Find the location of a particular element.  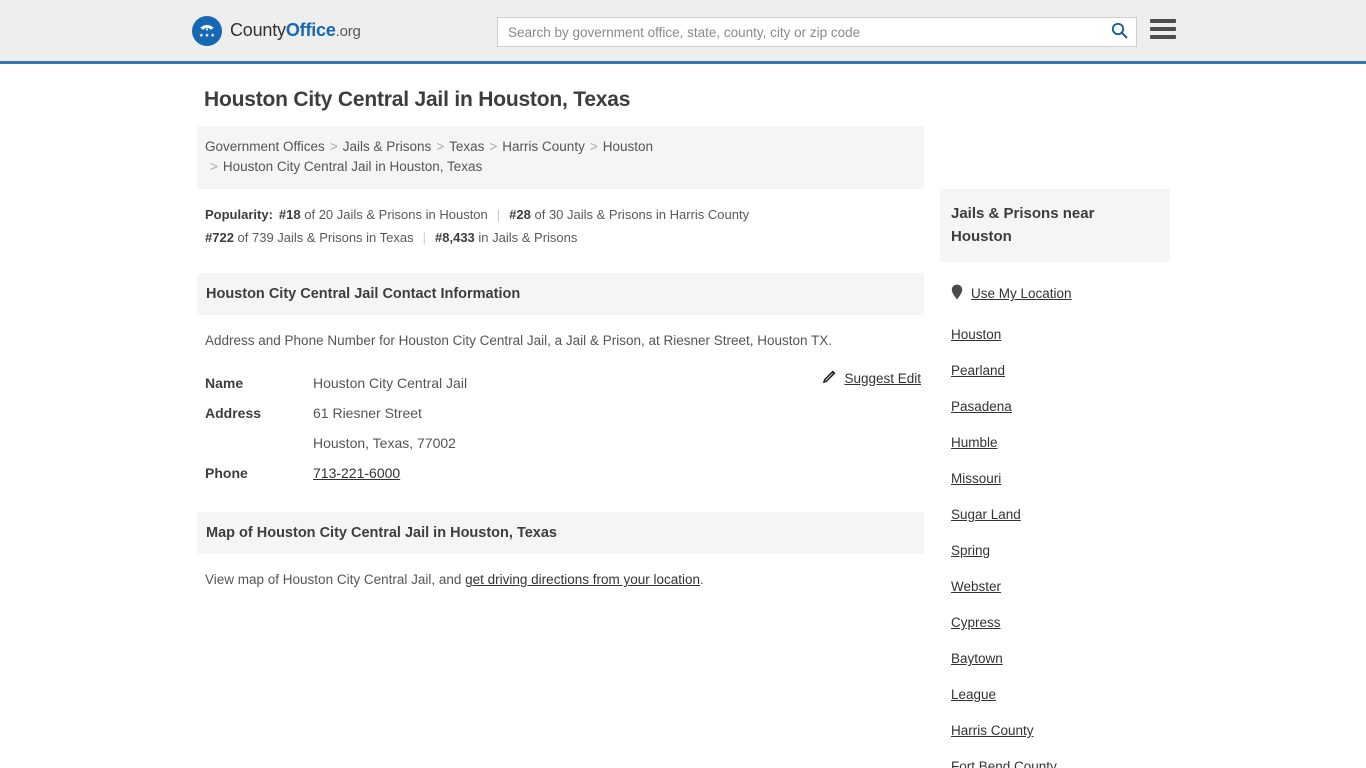

popularity-entry-national: #8,433 in Jails & Prisons is located at coordinates (506, 237).